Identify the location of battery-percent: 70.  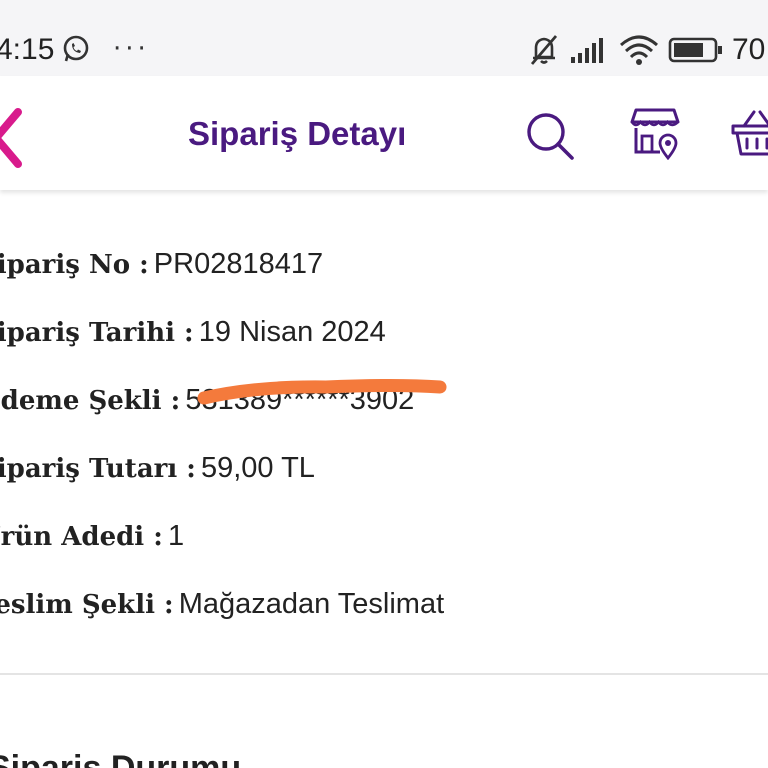
(749, 49).